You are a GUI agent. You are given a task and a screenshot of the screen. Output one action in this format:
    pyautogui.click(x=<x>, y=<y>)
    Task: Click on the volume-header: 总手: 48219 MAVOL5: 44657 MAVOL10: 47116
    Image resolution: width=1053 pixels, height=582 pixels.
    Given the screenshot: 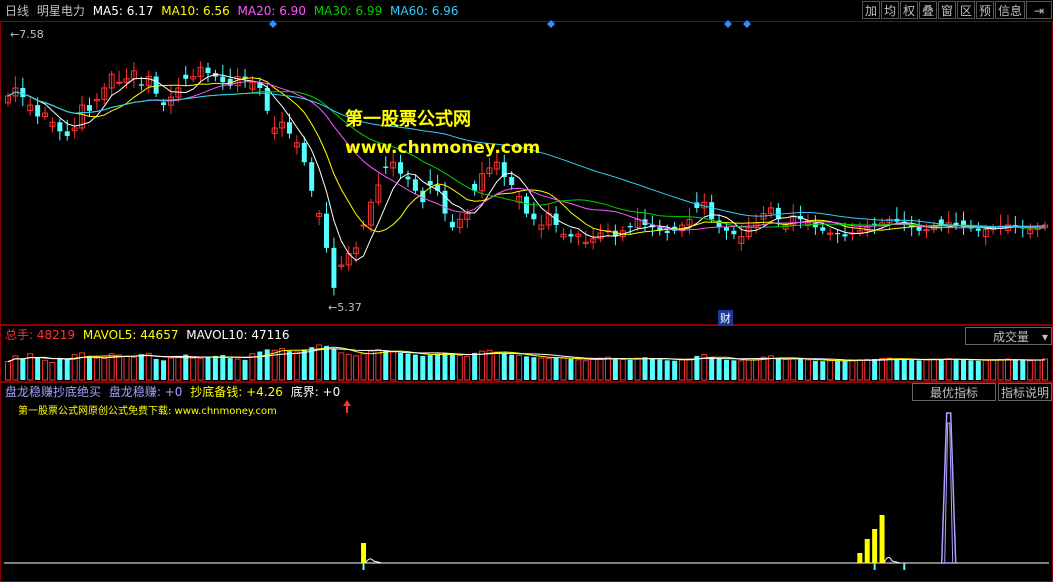 What is the action you would take?
    pyautogui.click(x=149, y=335)
    